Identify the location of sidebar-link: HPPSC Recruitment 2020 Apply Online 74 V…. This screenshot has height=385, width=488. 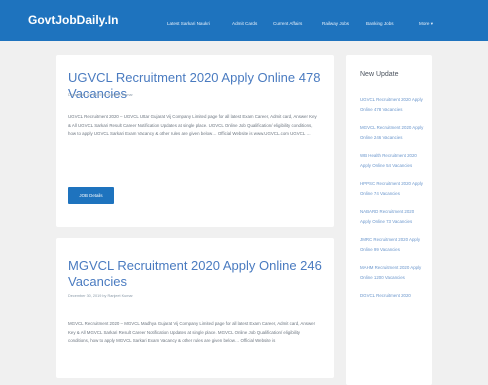
(392, 188).